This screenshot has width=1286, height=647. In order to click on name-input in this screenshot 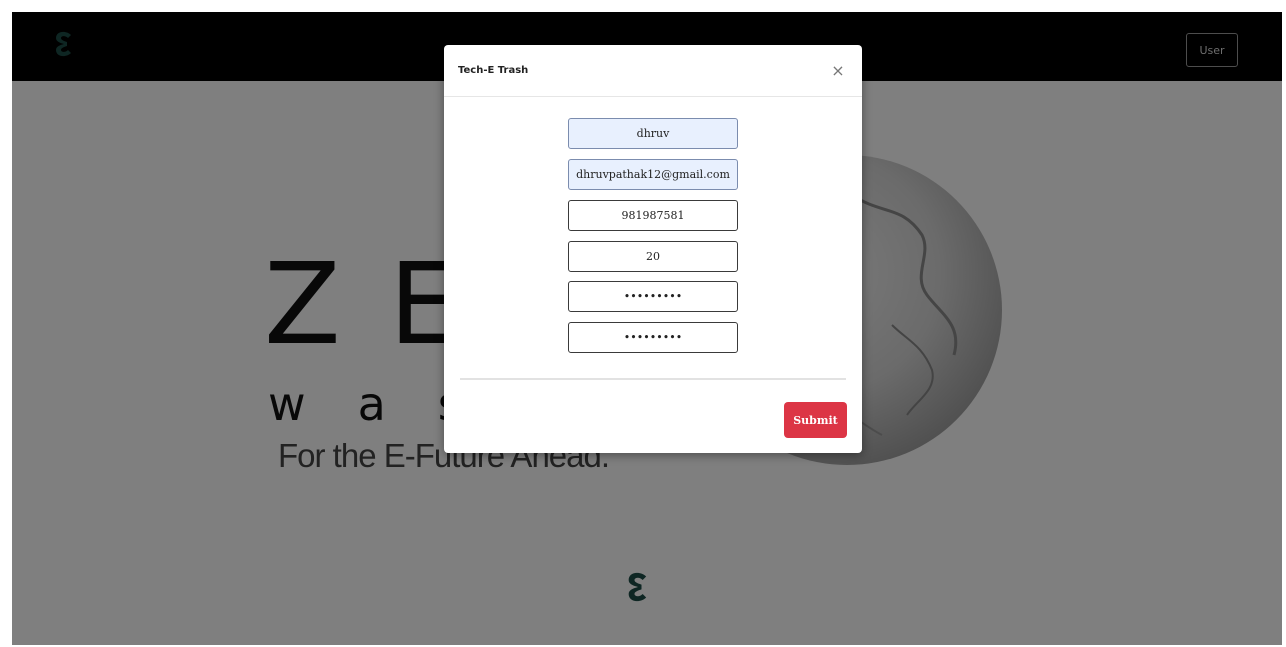, I will do `click(653, 133)`.